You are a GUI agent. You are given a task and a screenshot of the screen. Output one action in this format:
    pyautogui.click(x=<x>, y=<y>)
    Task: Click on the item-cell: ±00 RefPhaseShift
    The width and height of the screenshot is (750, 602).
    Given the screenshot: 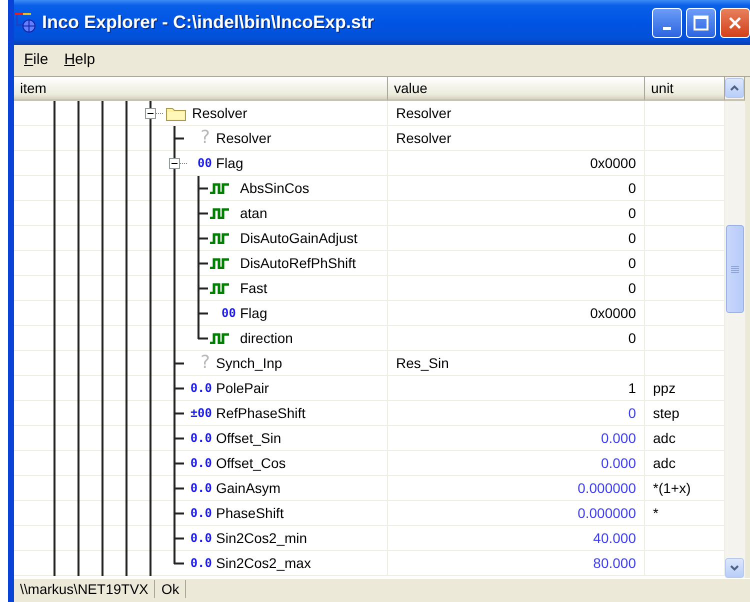 What is the action you would take?
    pyautogui.click(x=201, y=413)
    